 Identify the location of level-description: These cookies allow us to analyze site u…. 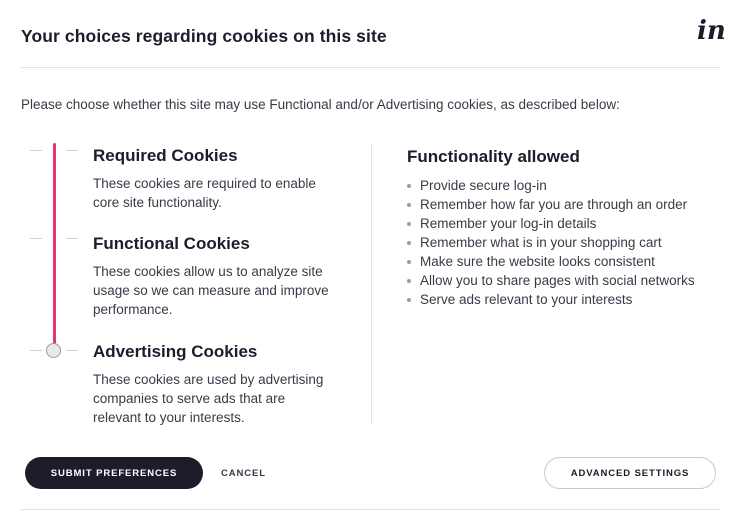
(211, 290).